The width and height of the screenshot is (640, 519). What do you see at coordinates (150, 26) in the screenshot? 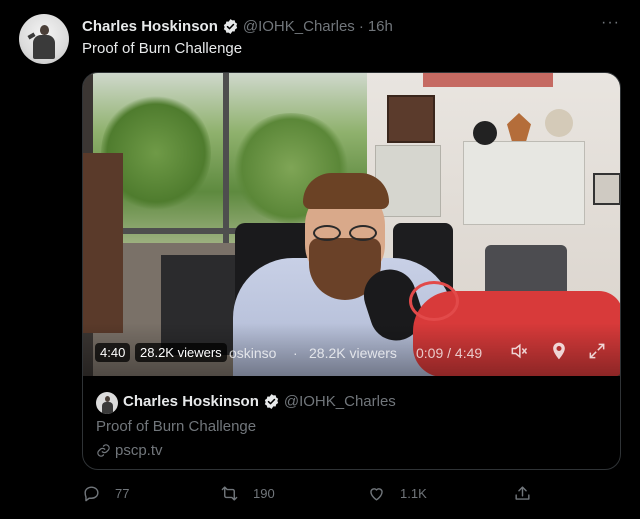
I see `author-name: Charles Hoskinson` at bounding box center [150, 26].